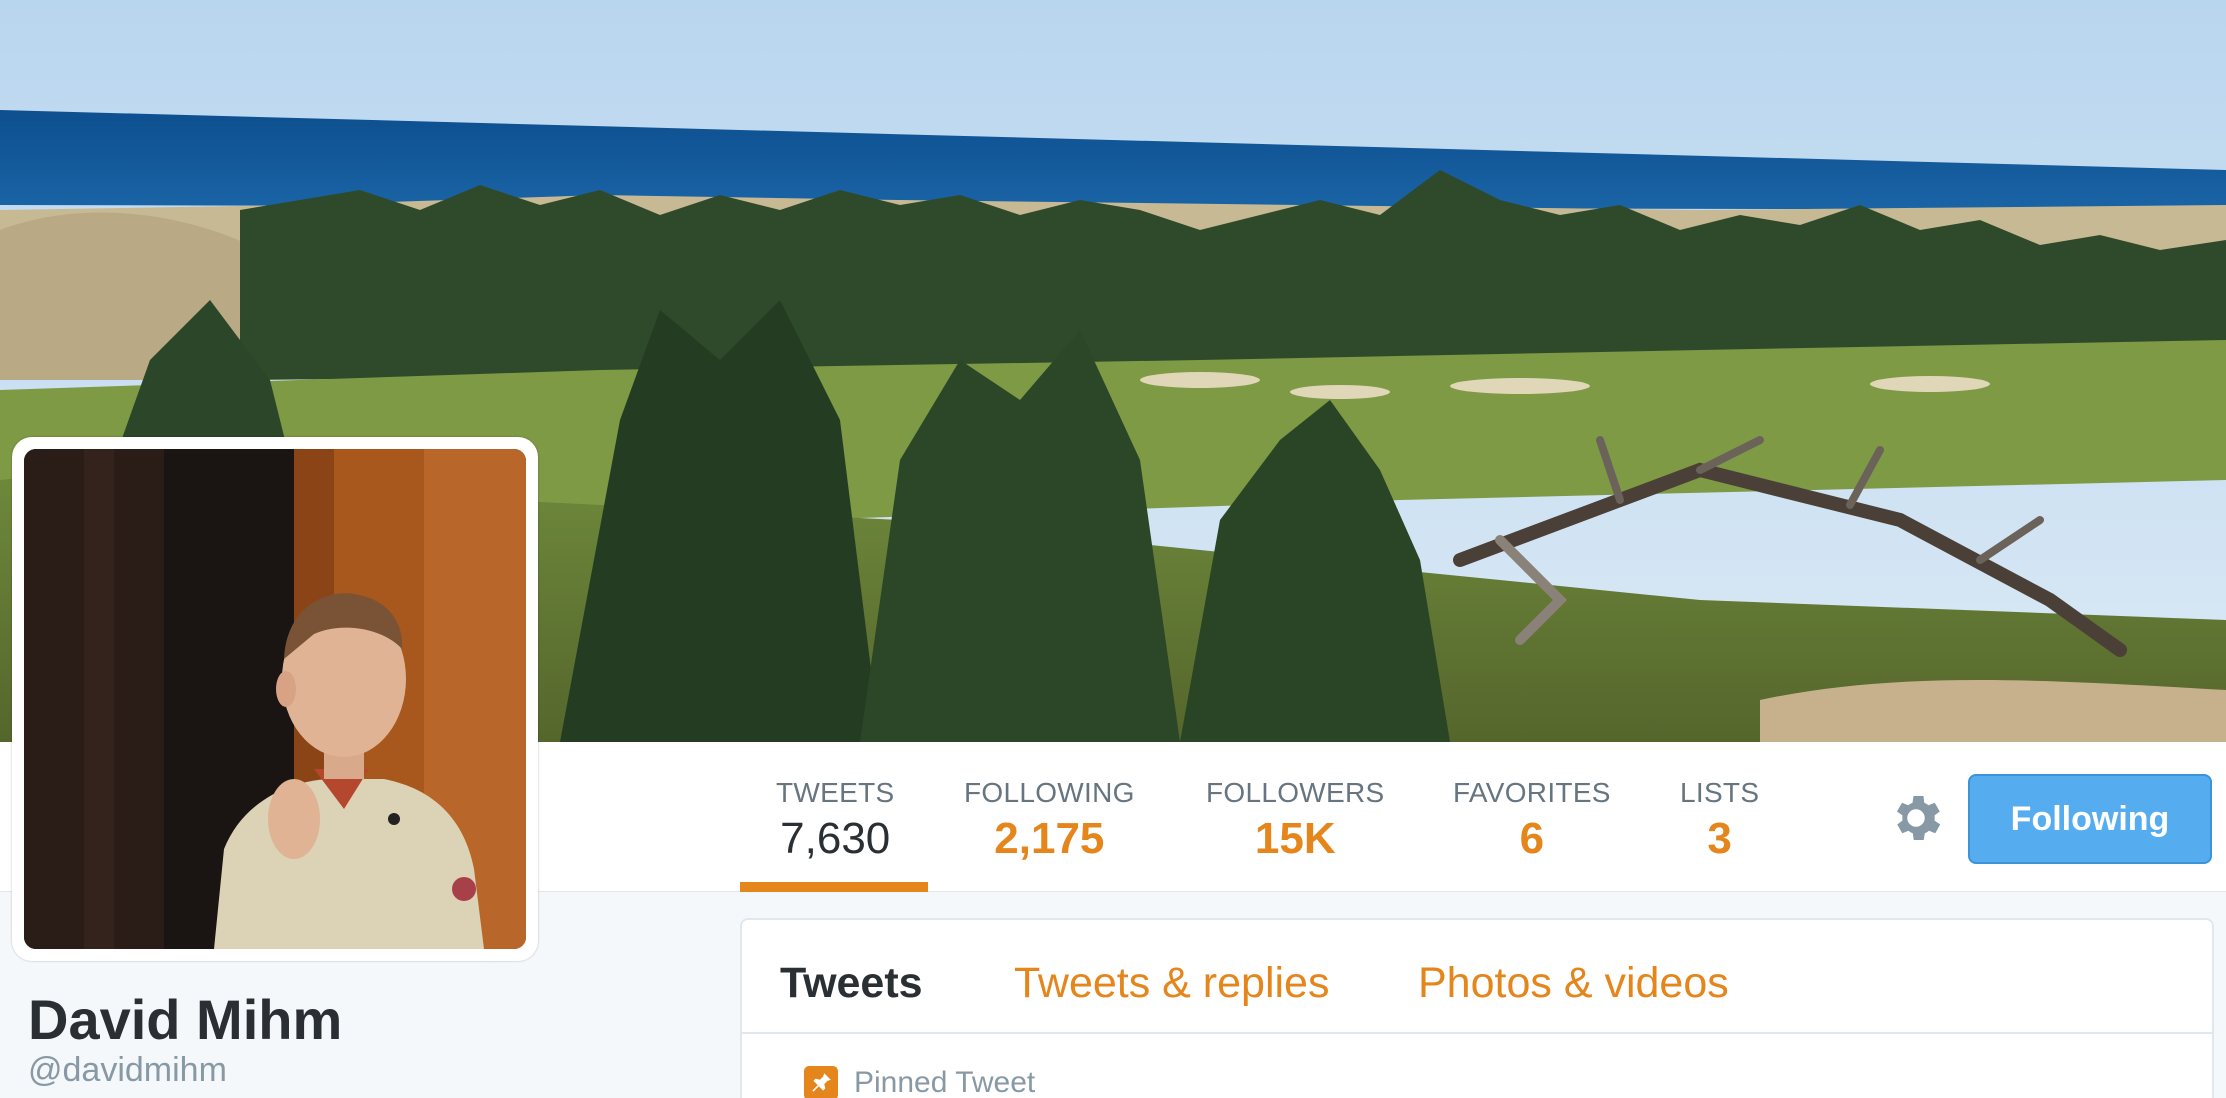  I want to click on stat-following-label: FOLLOWING, so click(1049, 792).